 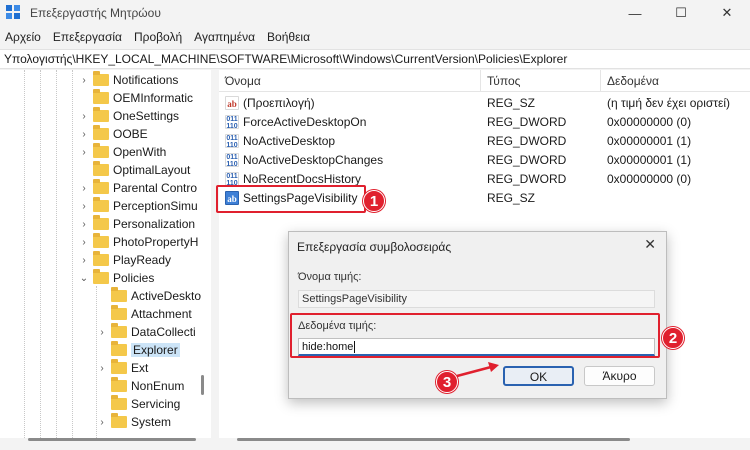 What do you see at coordinates (134, 170) in the screenshot?
I see `tree-item: OptimalLayout` at bounding box center [134, 170].